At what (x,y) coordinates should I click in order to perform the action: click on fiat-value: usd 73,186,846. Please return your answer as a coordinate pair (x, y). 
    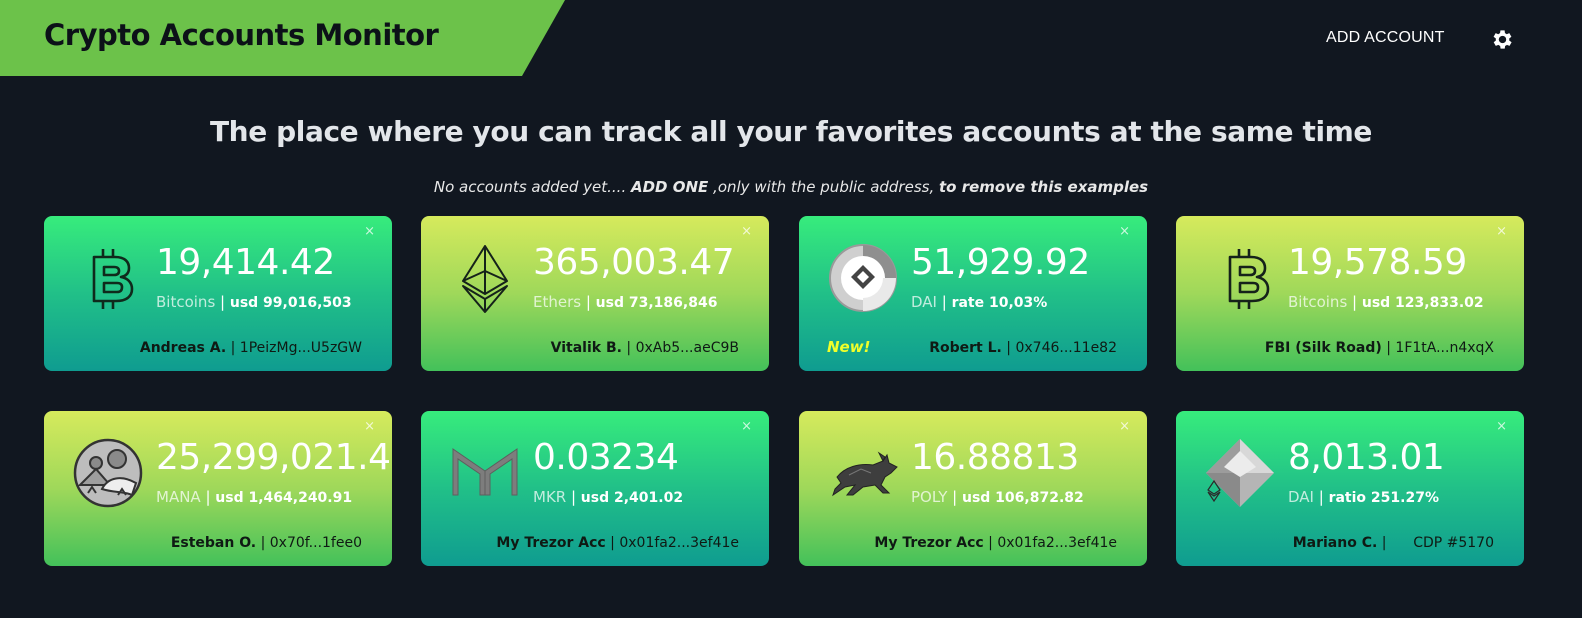
    Looking at the image, I should click on (656, 303).